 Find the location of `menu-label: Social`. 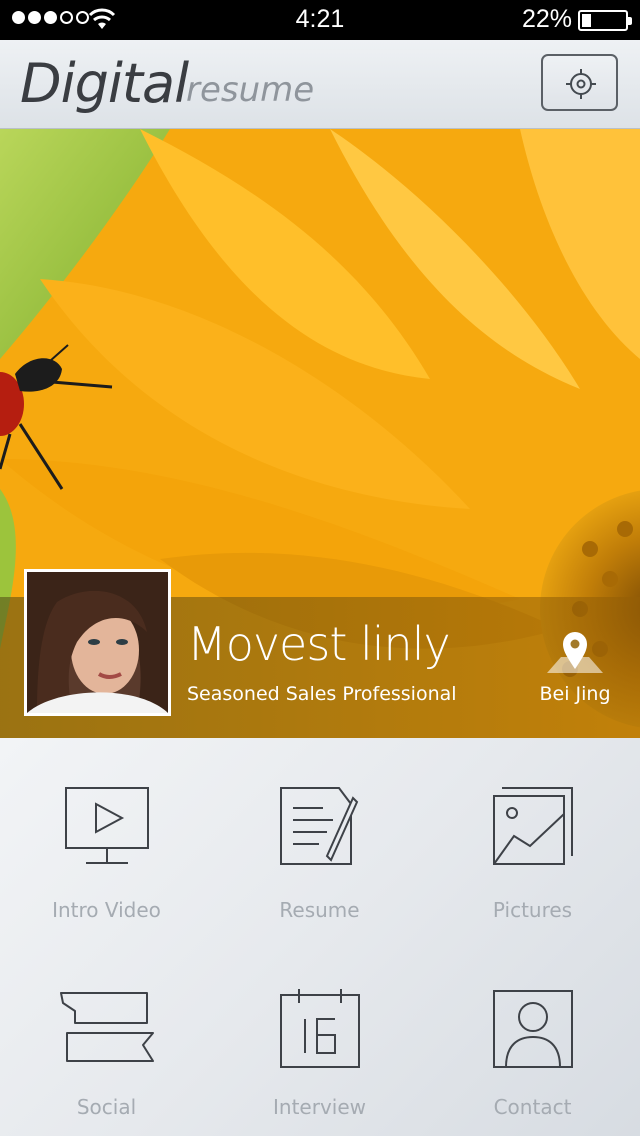

menu-label: Social is located at coordinates (106, 1107).